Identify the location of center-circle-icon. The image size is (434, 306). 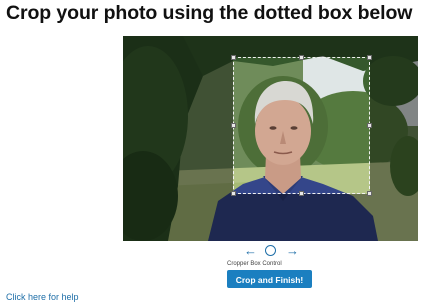
(270, 250).